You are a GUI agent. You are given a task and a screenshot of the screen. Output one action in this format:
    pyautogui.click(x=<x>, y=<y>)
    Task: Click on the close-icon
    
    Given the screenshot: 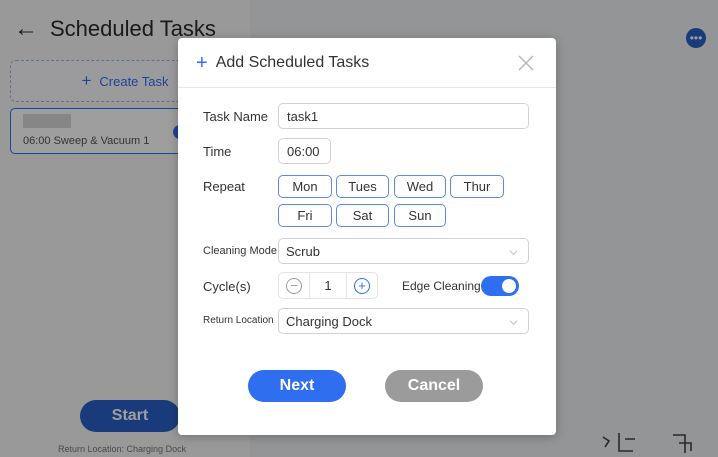 What is the action you would take?
    pyautogui.click(x=526, y=63)
    